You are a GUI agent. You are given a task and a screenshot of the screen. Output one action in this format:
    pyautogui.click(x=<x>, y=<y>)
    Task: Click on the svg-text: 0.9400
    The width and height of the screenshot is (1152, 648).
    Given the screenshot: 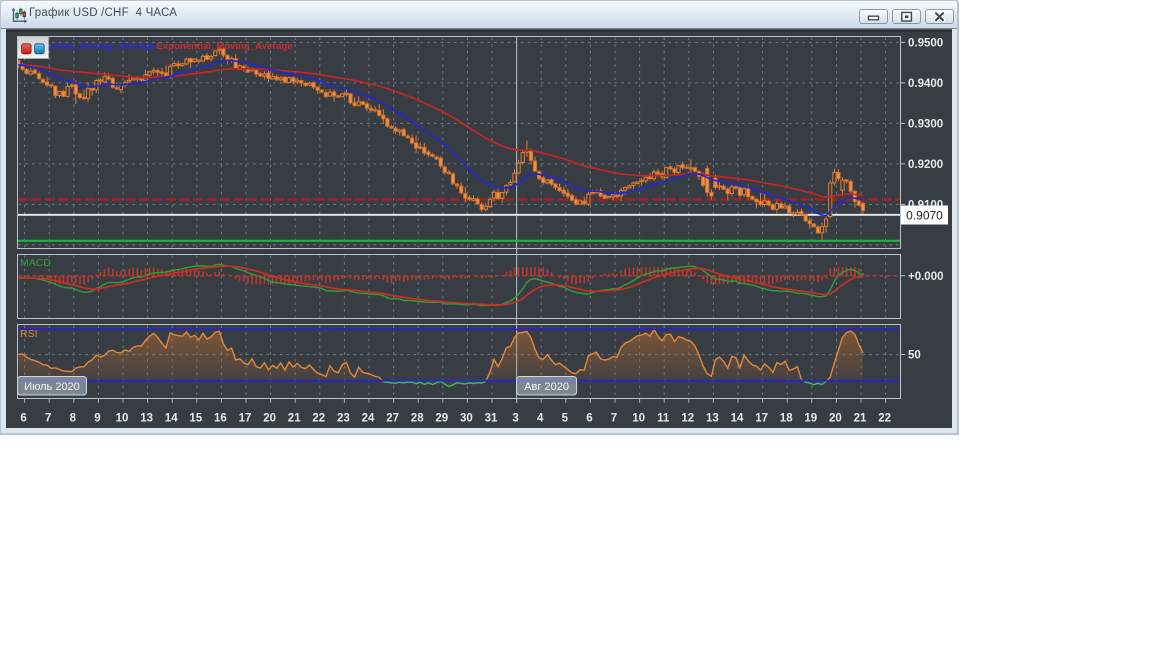 What is the action you would take?
    pyautogui.click(x=925, y=84)
    